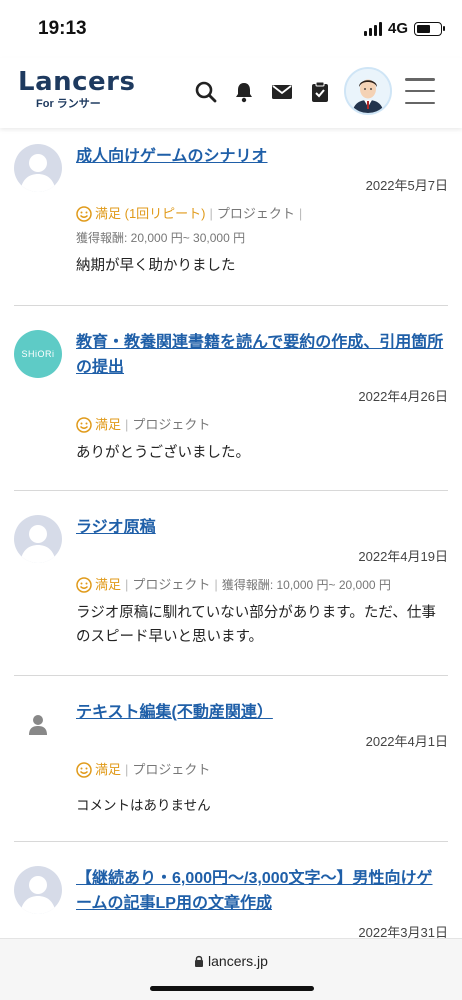  Describe the element at coordinates (406, 185) in the screenshot. I see `review-date: 2022年5月7日` at that location.